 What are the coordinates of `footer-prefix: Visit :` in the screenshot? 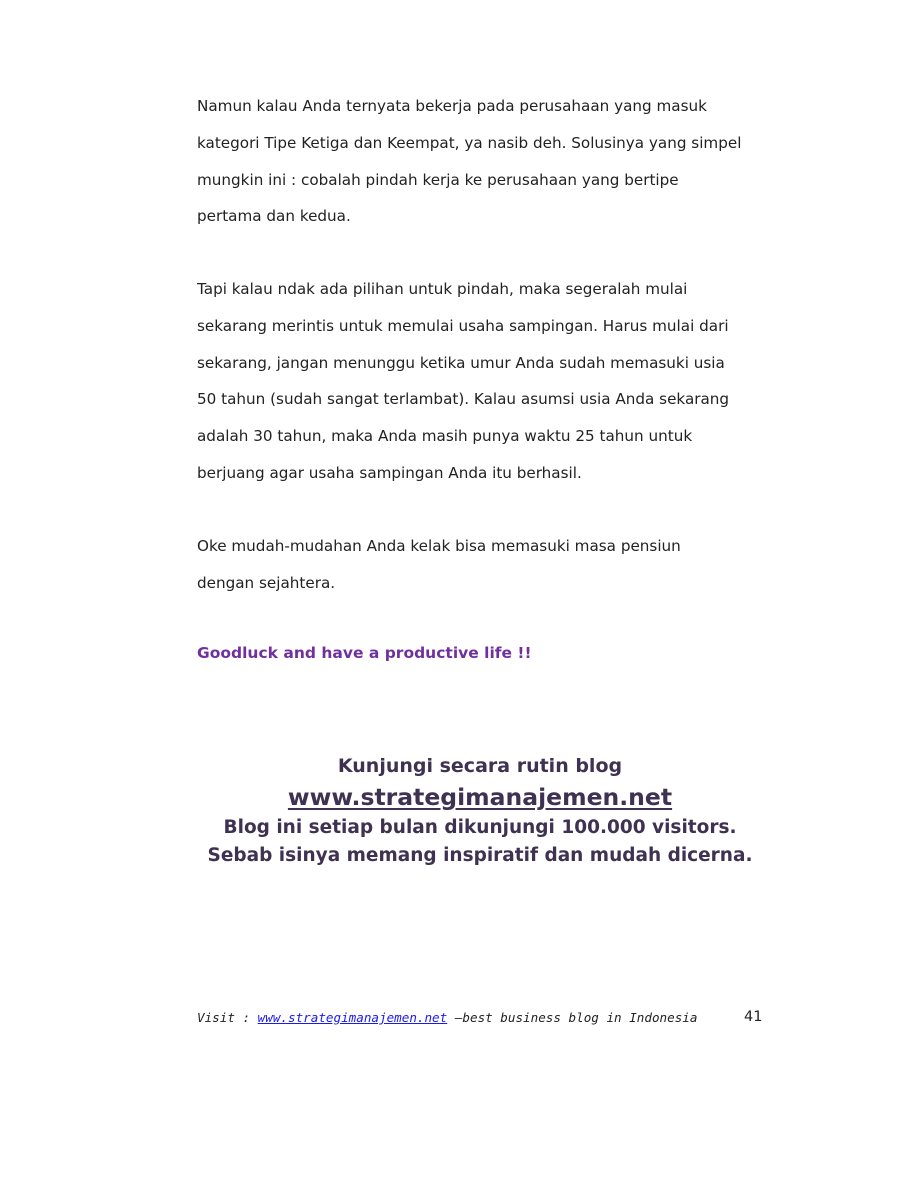 It's located at (227, 1017).